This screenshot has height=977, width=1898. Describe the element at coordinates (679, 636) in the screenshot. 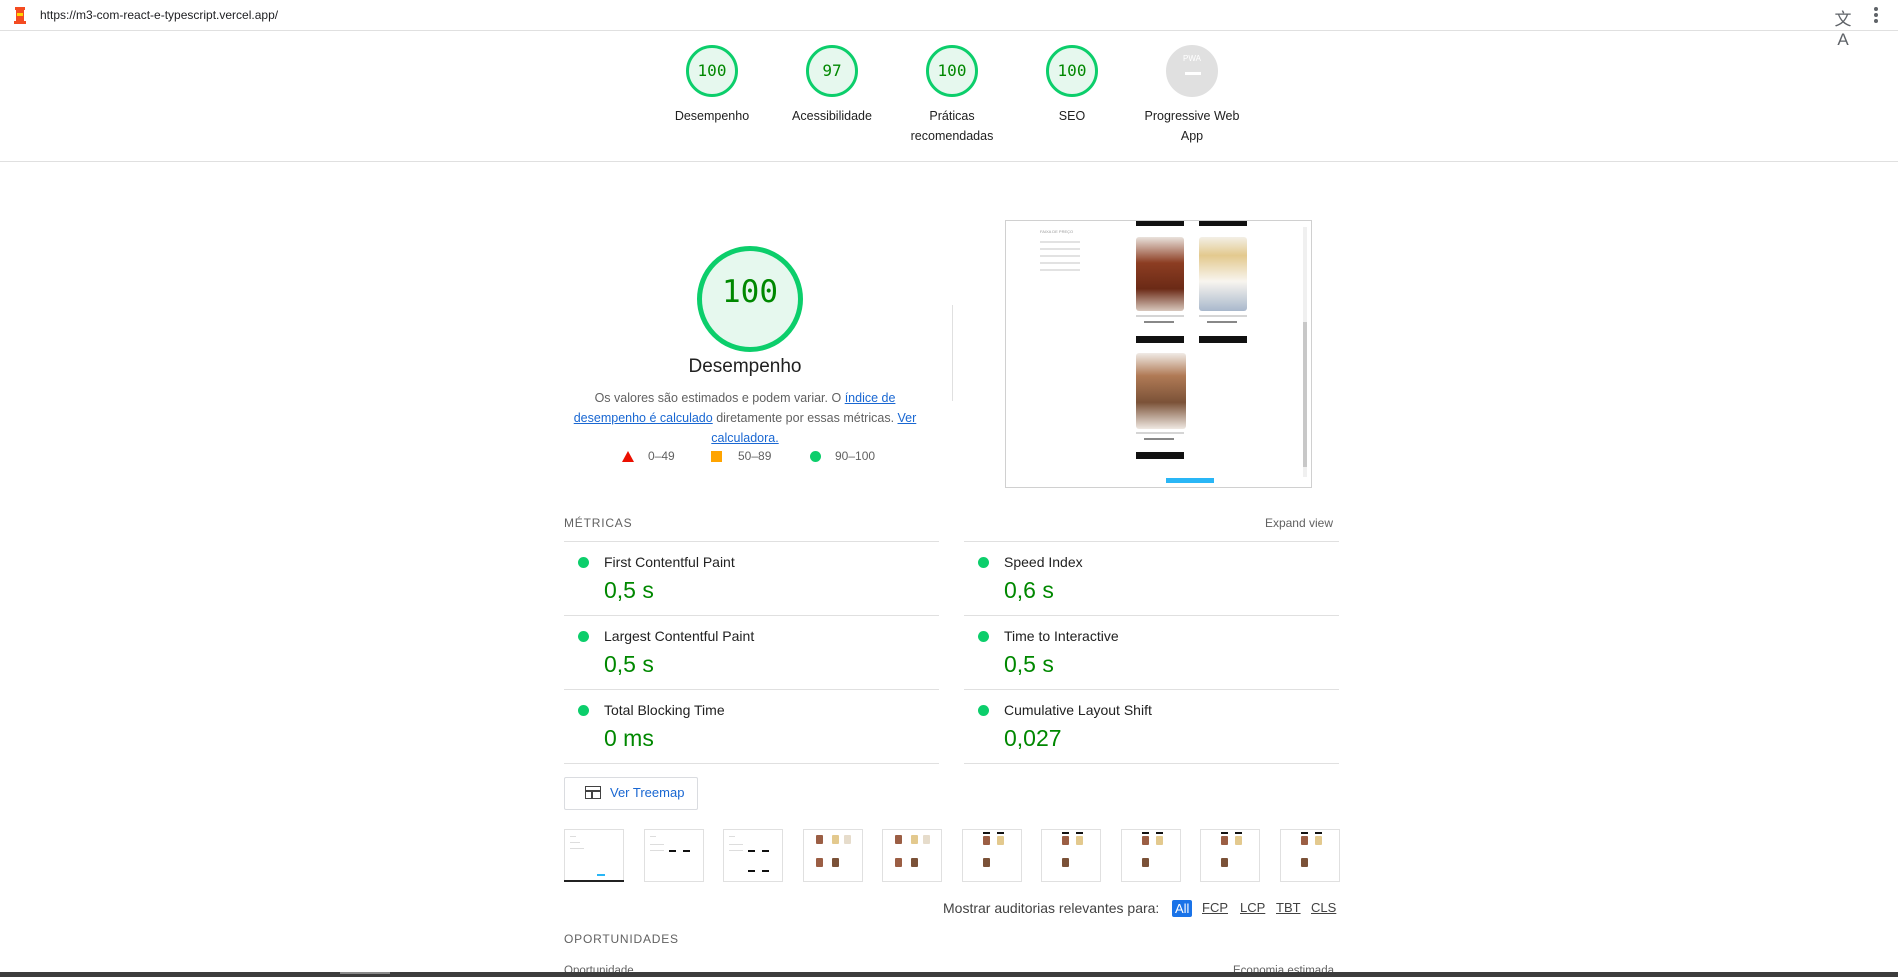

I see `metric-name: Largest Contentful Paint` at that location.